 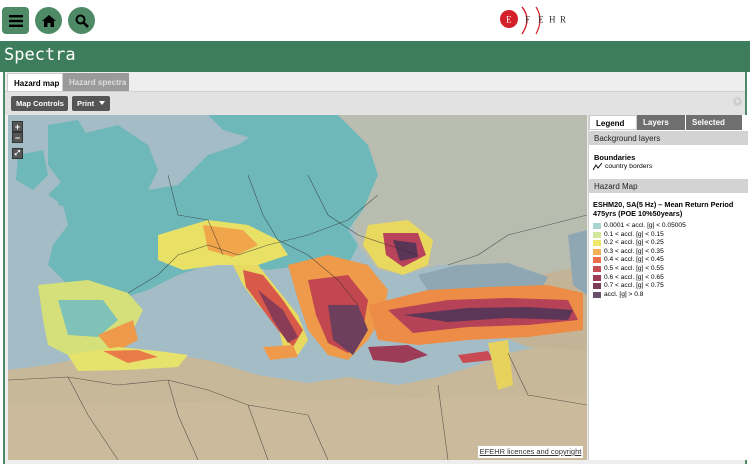 I want to click on legend-item: 0.2 < accl. [g] < 0.25, so click(x=668, y=243).